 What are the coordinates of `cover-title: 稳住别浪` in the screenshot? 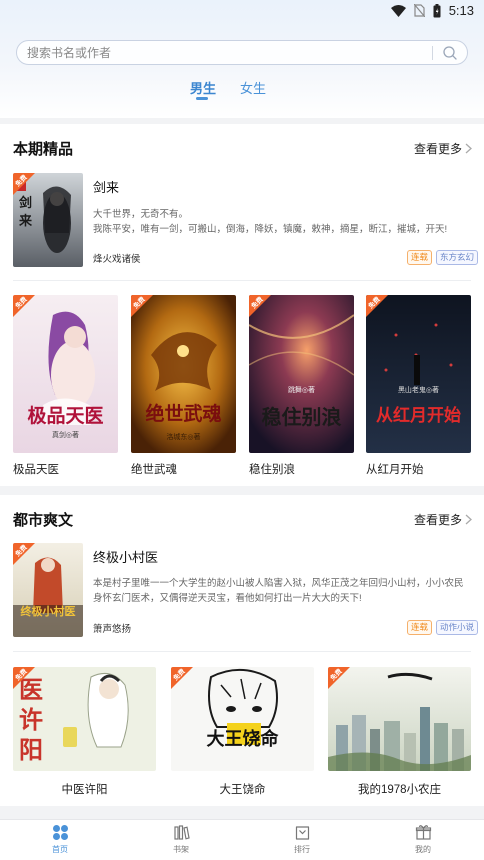 It's located at (301, 417).